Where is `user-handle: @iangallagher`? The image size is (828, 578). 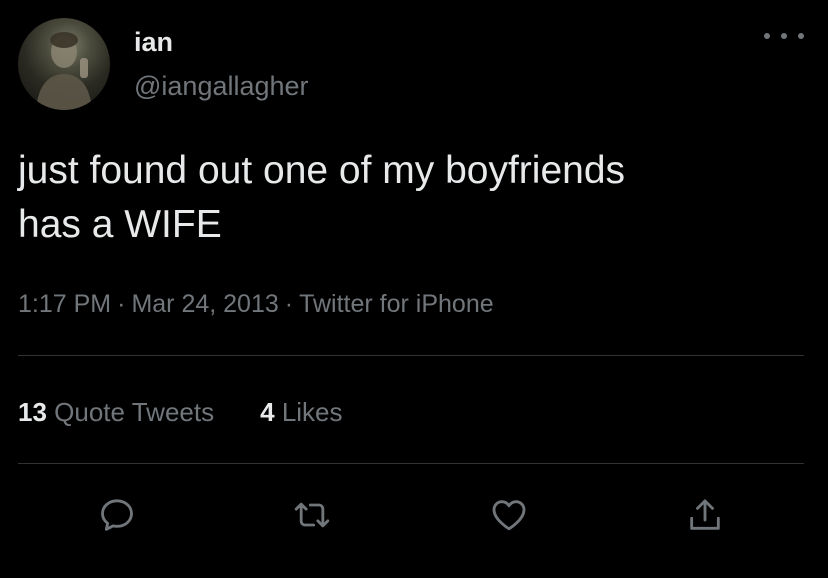
user-handle: @iangallagher is located at coordinates (221, 86).